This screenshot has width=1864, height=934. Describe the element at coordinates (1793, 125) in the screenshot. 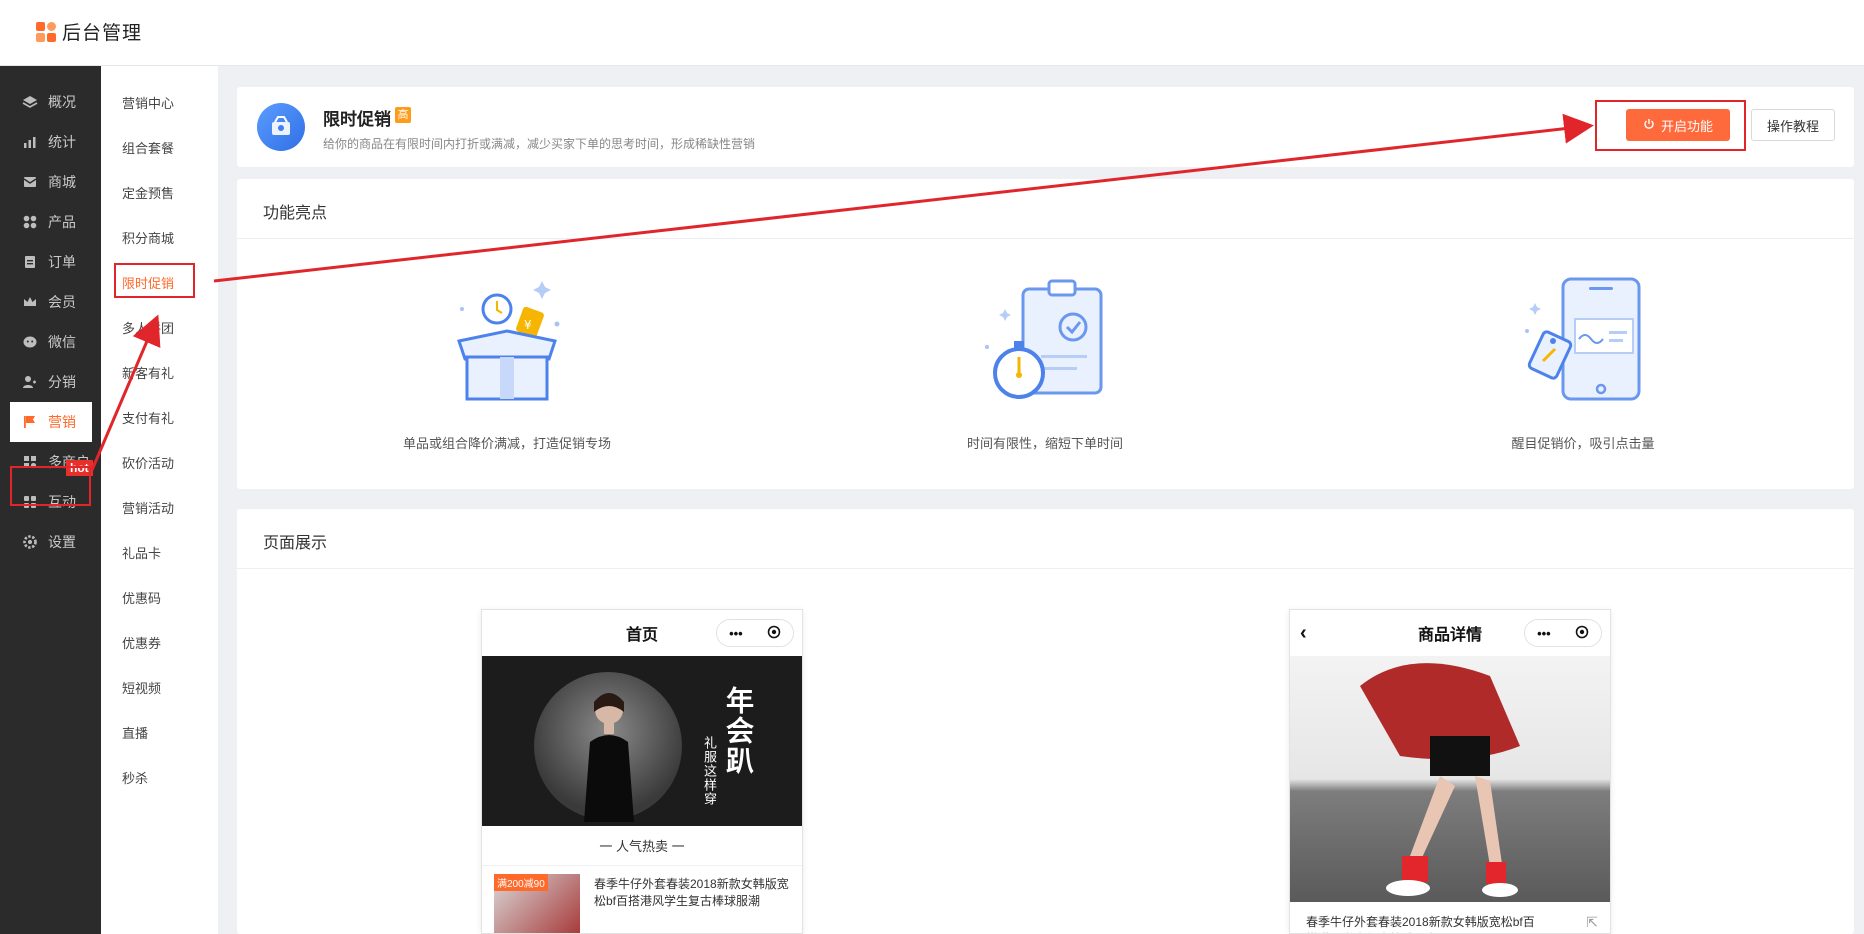

I see `tutorial-button: 操作教程` at that location.